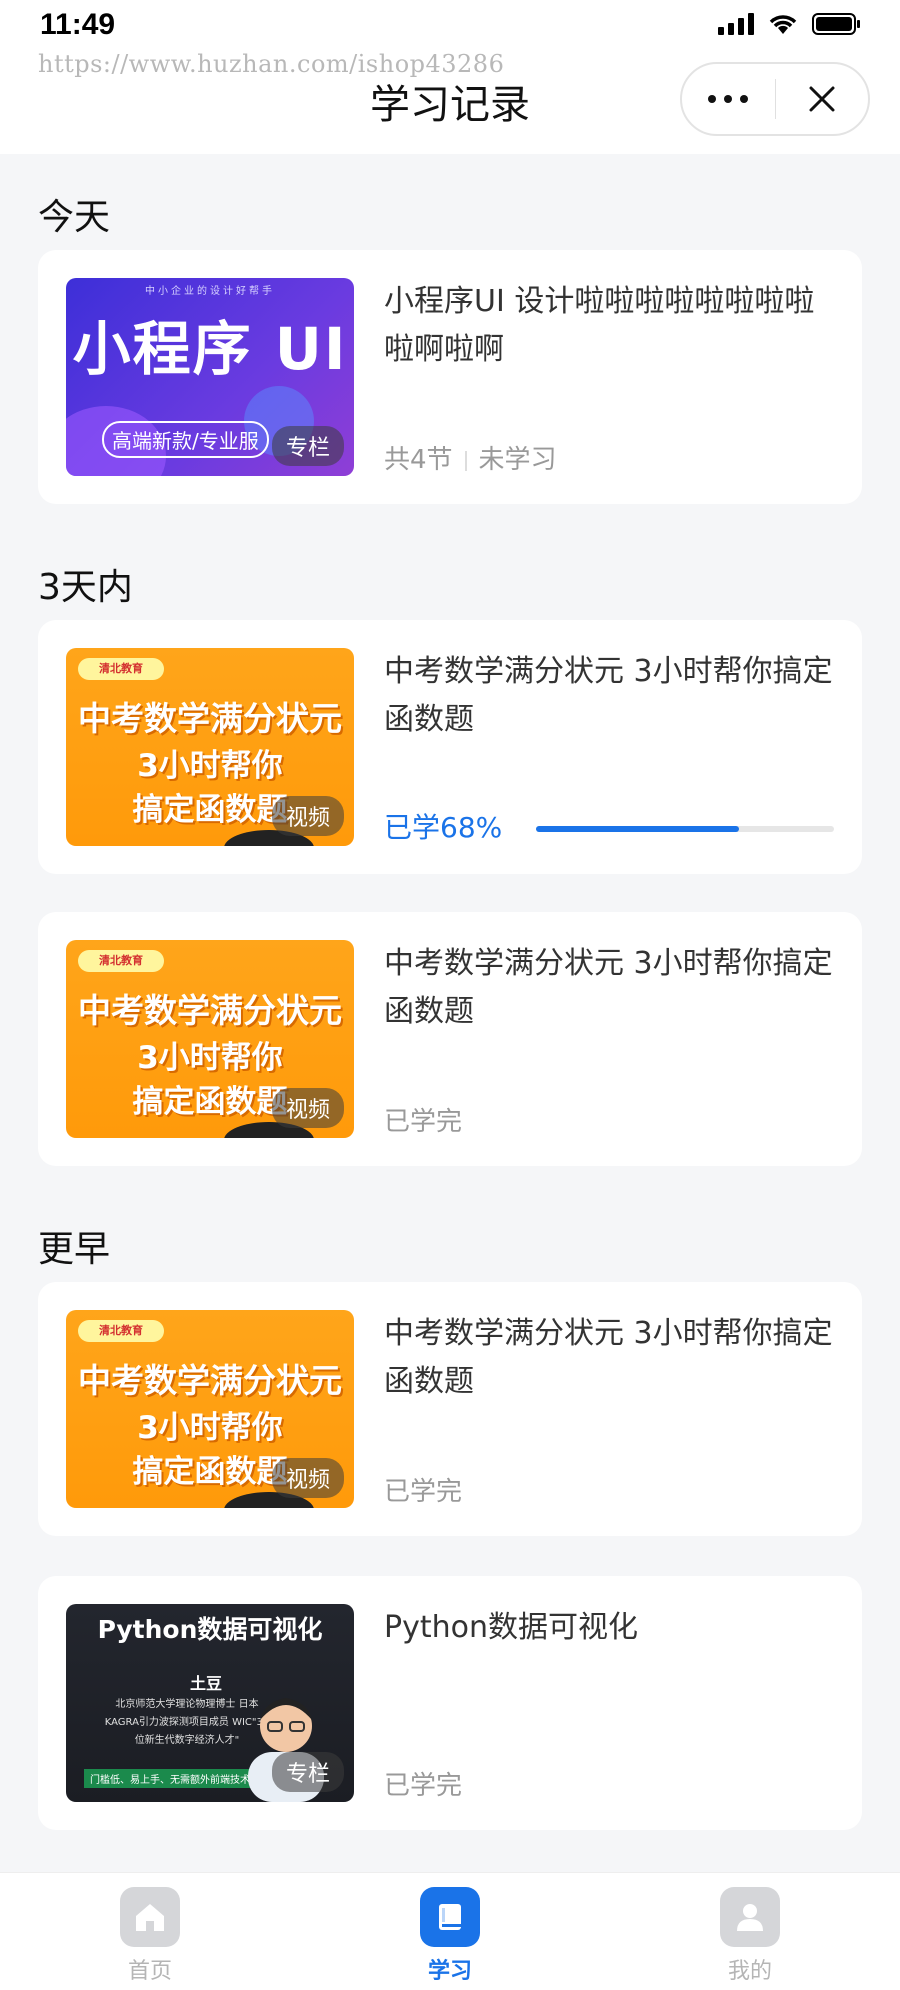 The height and width of the screenshot is (1990, 900). What do you see at coordinates (78, 24) in the screenshot?
I see `status-time: 11:49` at bounding box center [78, 24].